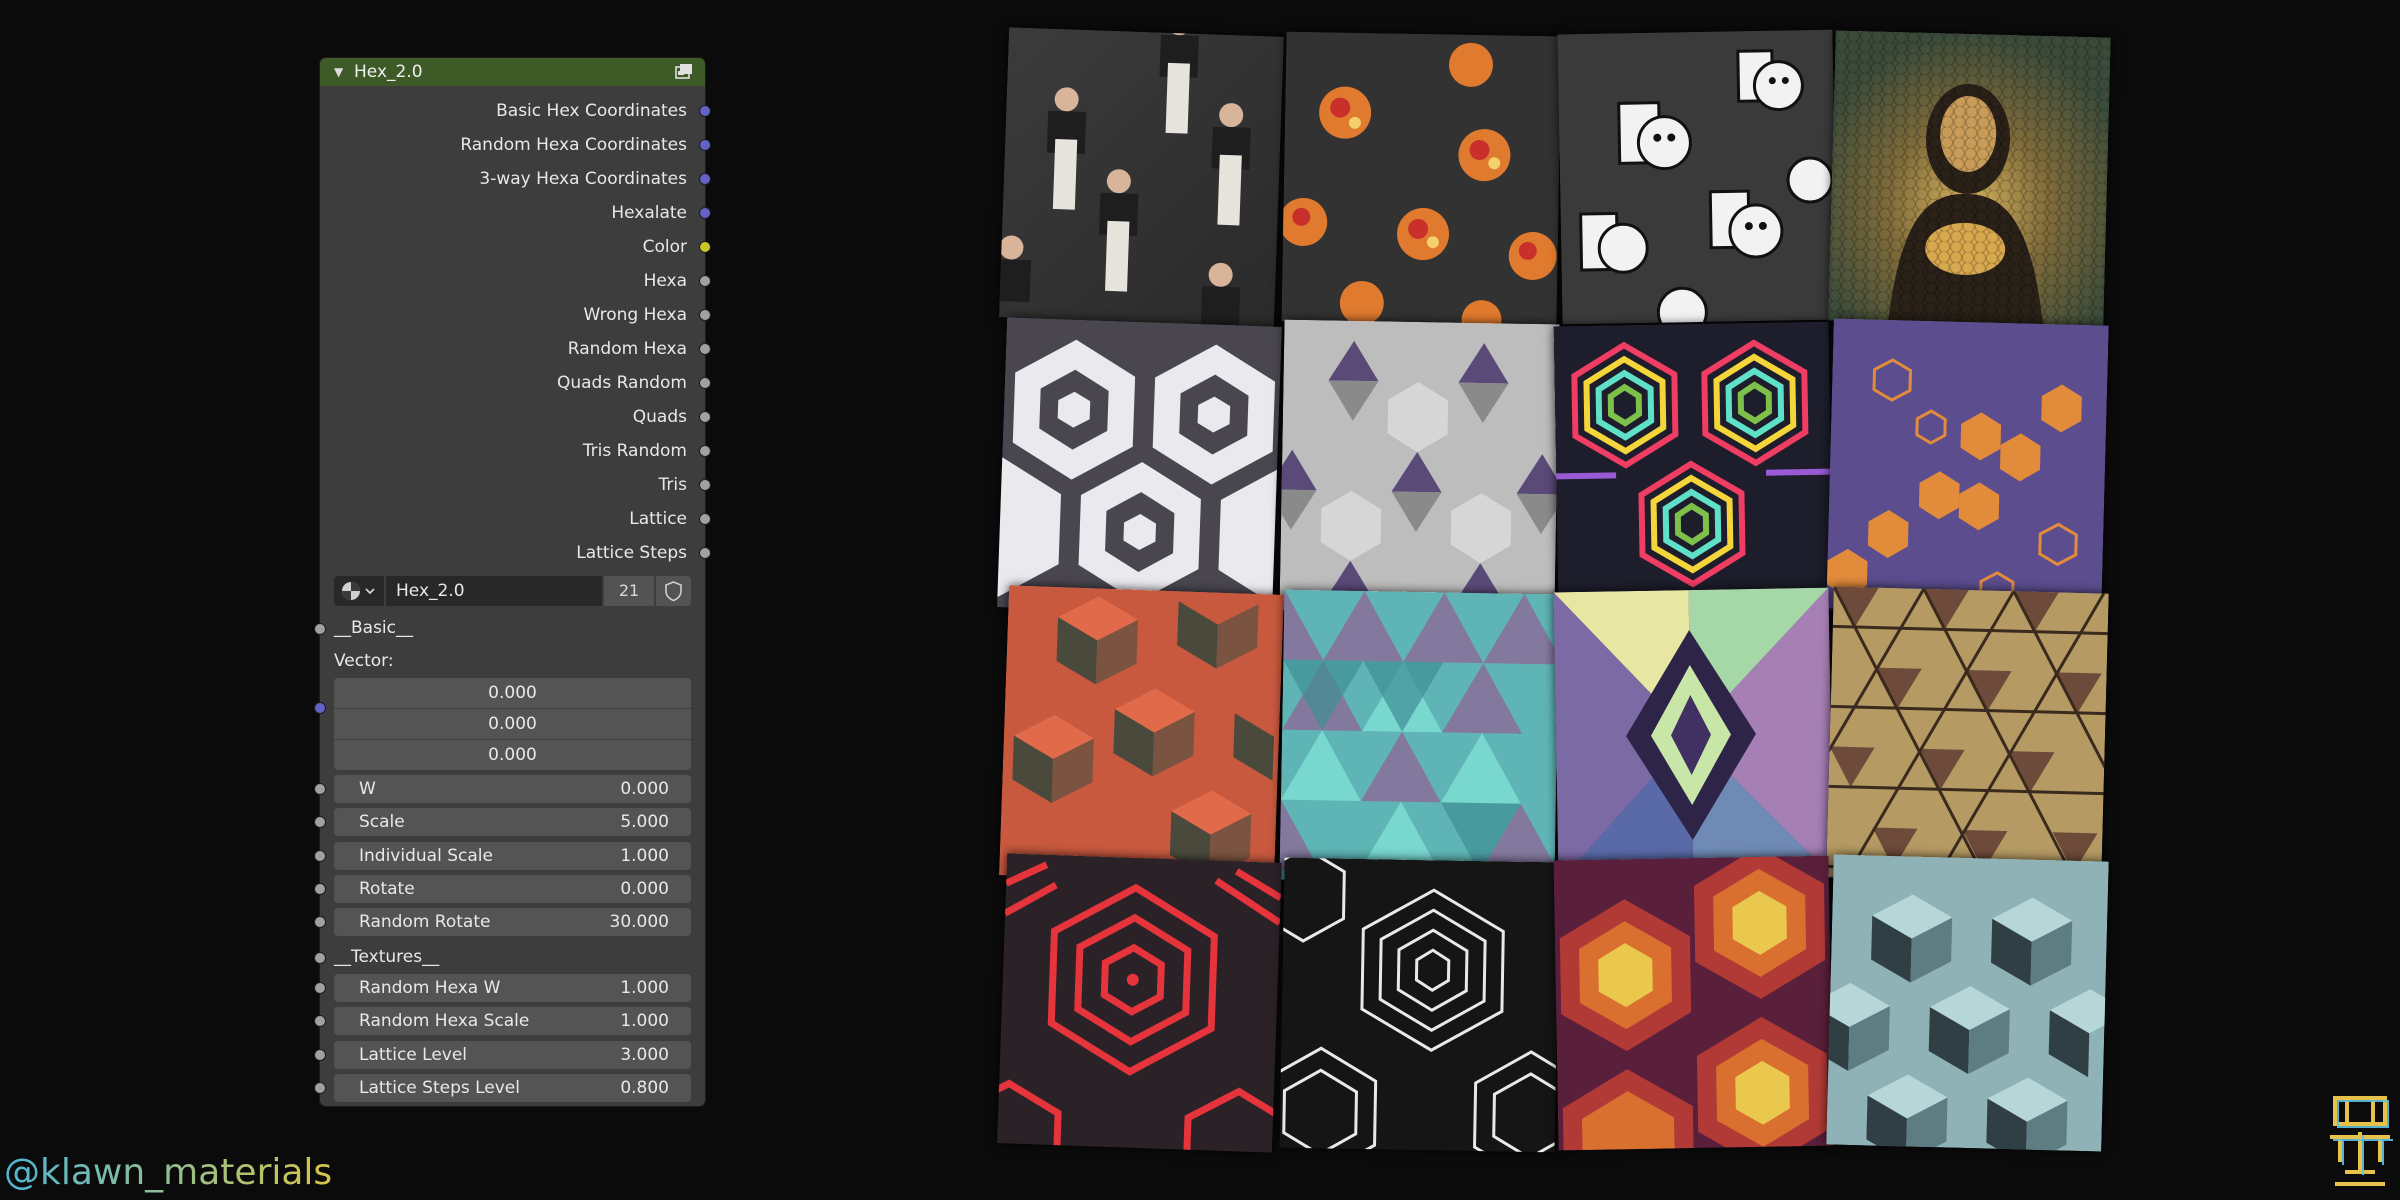 This screenshot has width=2400, height=1200. Describe the element at coordinates (444, 1021) in the screenshot. I see `input-field-label: Random Hexa Scale` at that location.